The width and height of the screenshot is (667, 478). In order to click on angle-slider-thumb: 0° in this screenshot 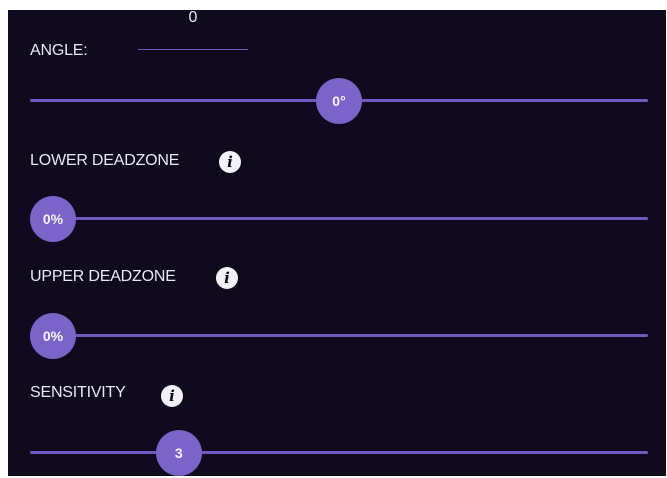, I will do `click(339, 101)`.